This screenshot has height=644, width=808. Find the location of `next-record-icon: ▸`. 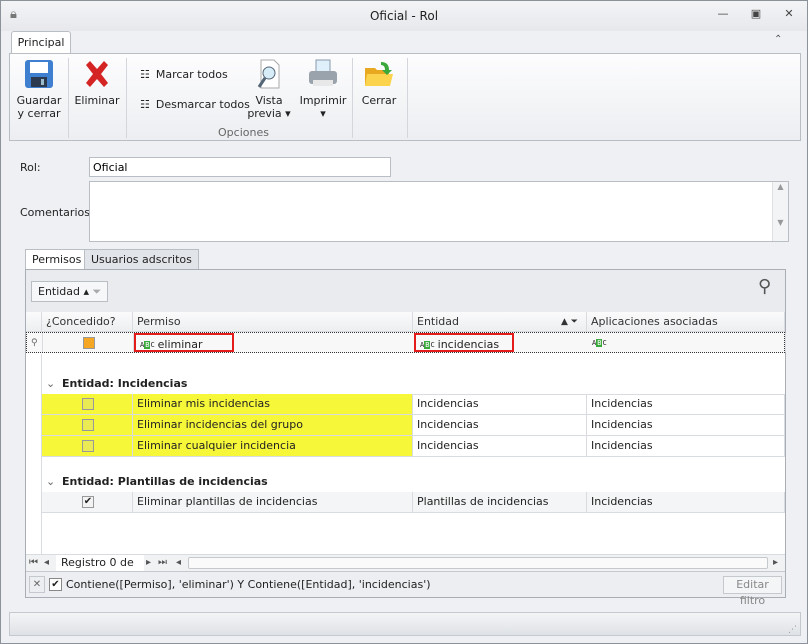

next-record-icon: ▸ is located at coordinates (148, 563).